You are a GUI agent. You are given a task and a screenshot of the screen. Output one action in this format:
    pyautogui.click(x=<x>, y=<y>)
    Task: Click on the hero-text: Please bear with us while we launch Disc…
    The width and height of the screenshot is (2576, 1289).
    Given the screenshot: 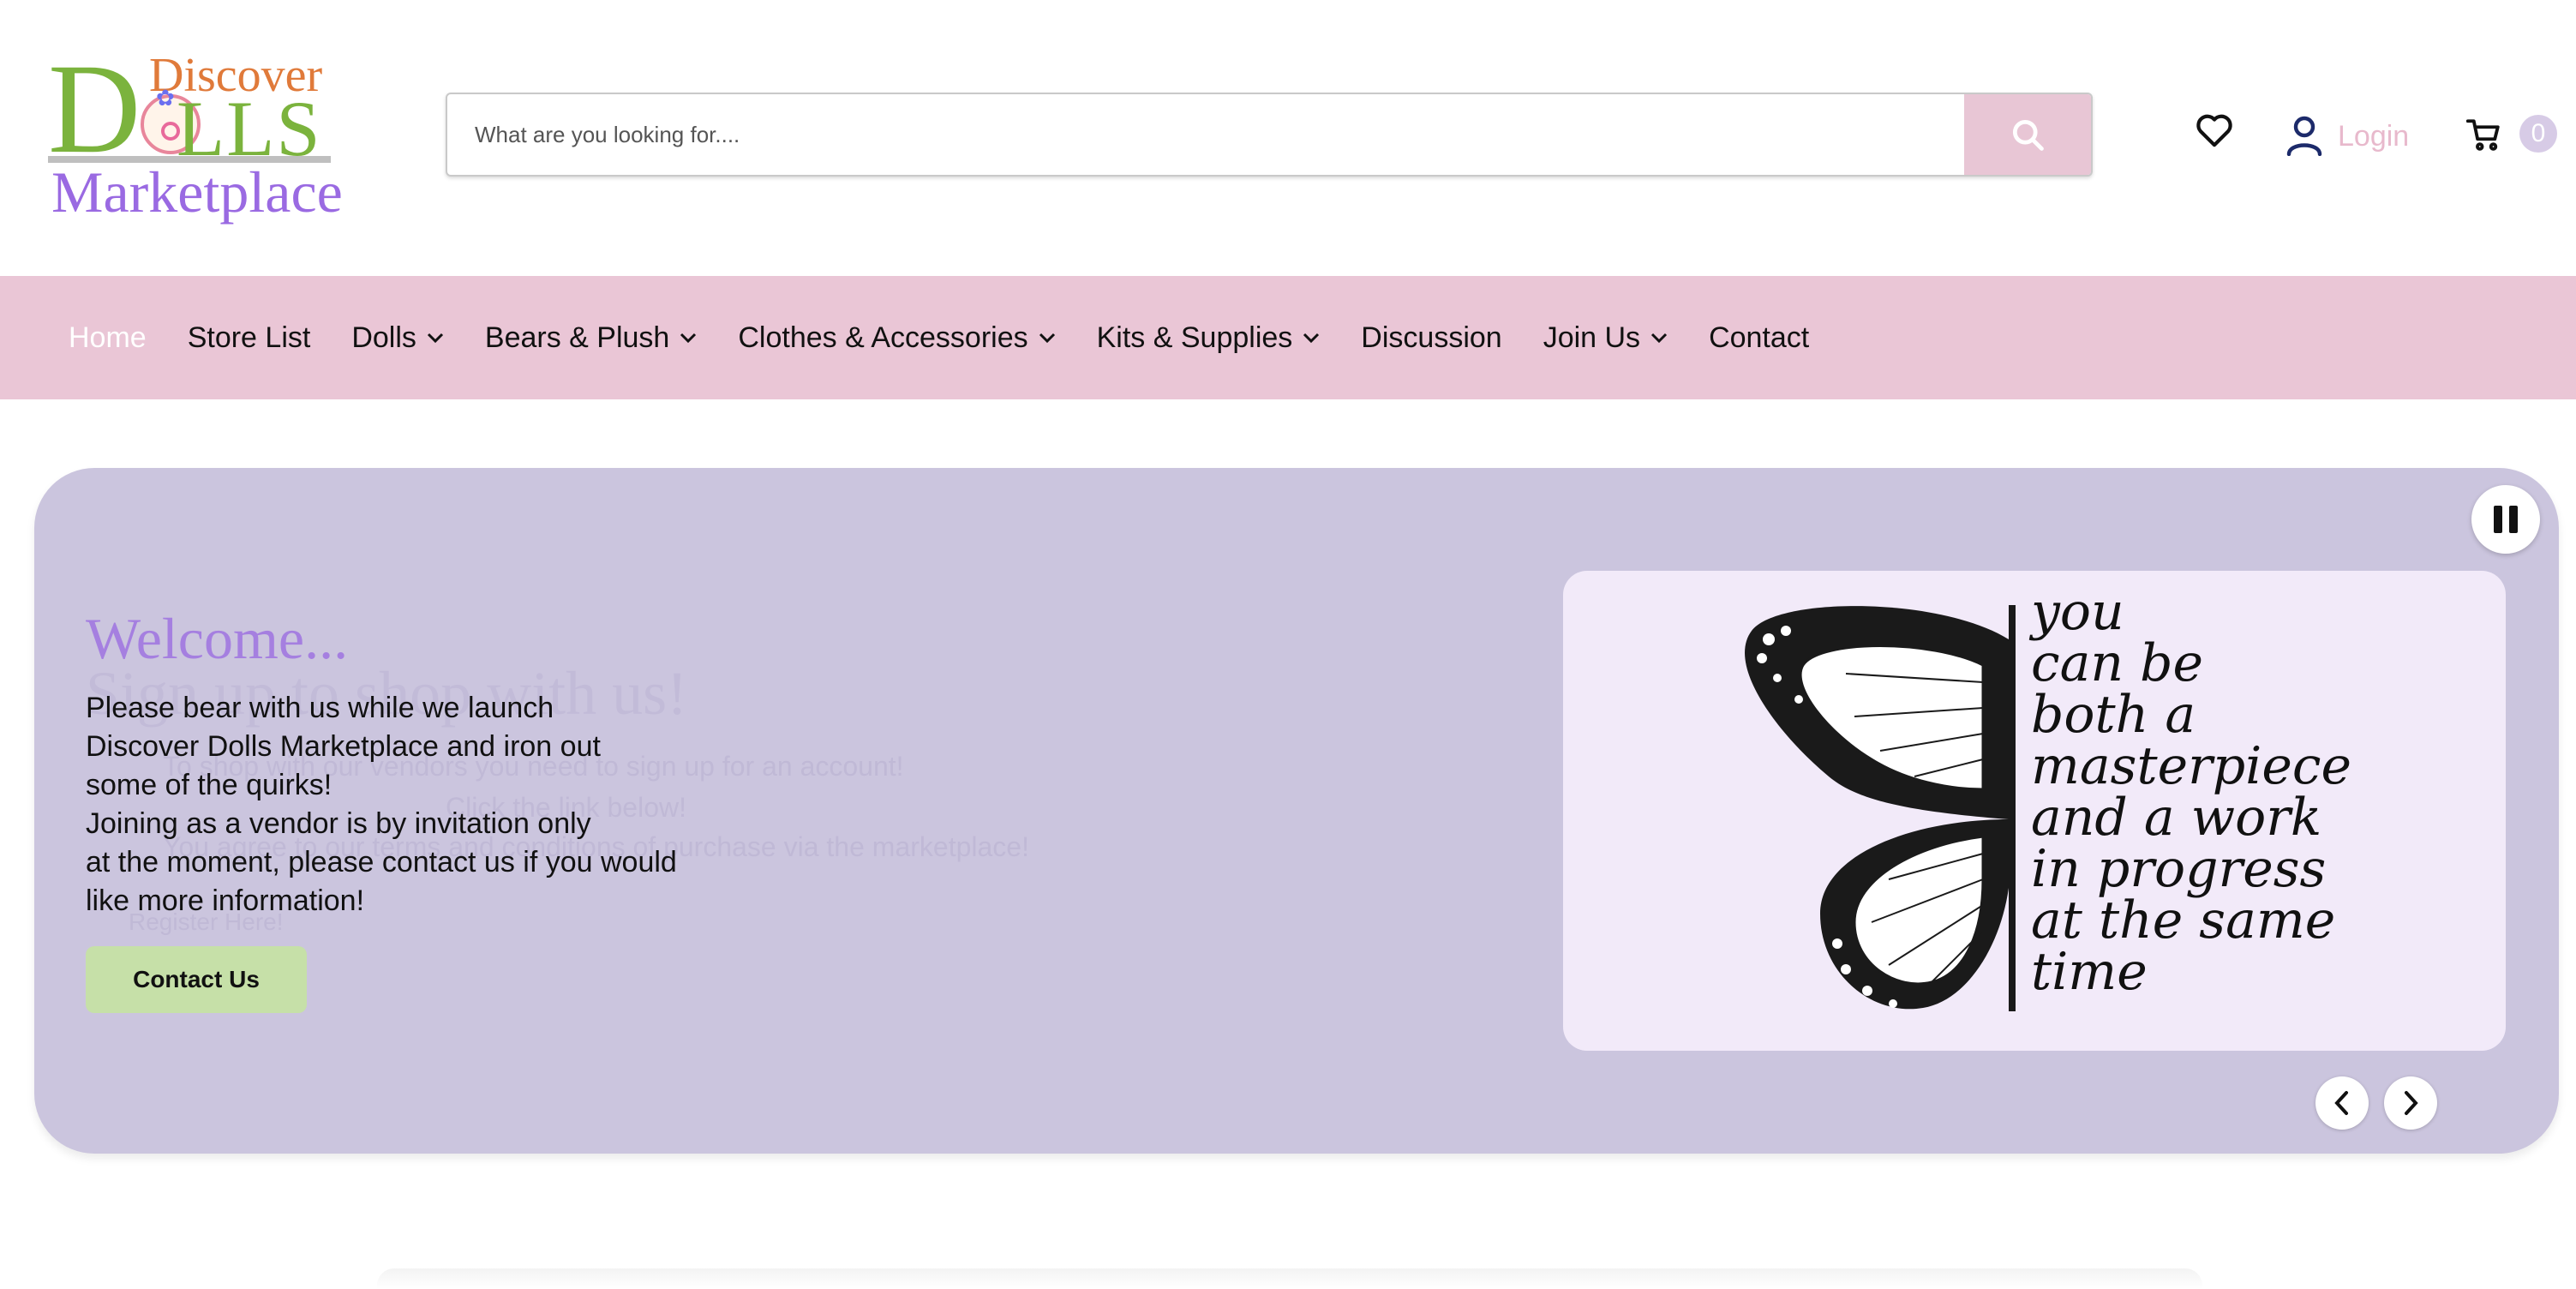 What is the action you would take?
    pyautogui.click(x=437, y=804)
    